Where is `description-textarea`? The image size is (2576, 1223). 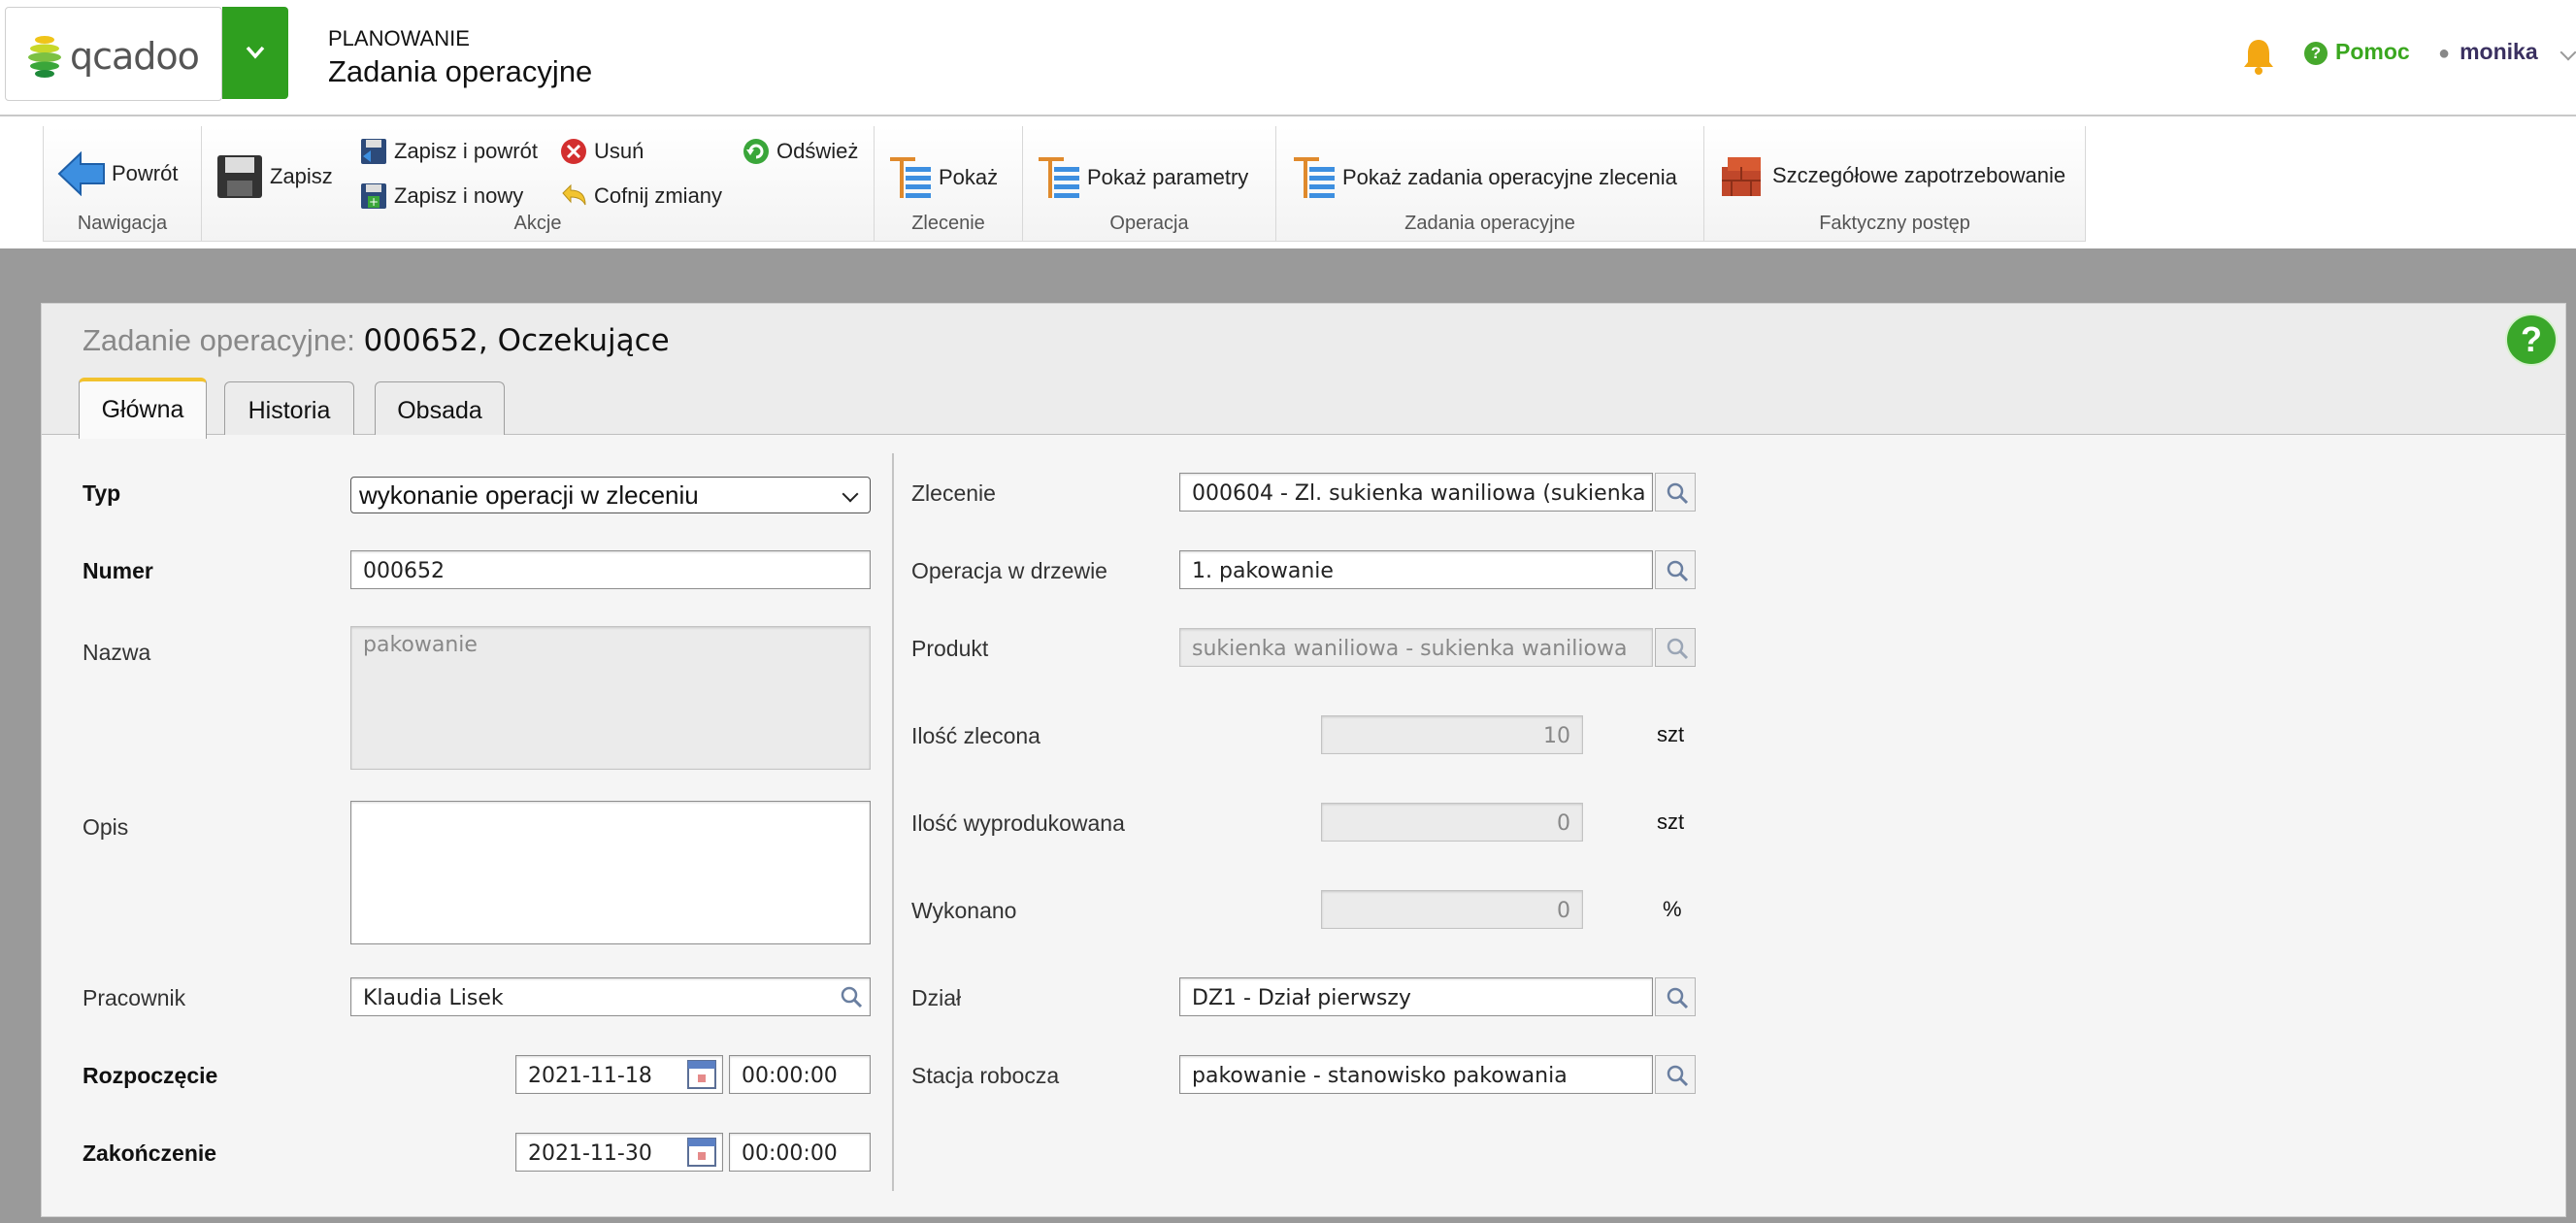 description-textarea is located at coordinates (610, 872).